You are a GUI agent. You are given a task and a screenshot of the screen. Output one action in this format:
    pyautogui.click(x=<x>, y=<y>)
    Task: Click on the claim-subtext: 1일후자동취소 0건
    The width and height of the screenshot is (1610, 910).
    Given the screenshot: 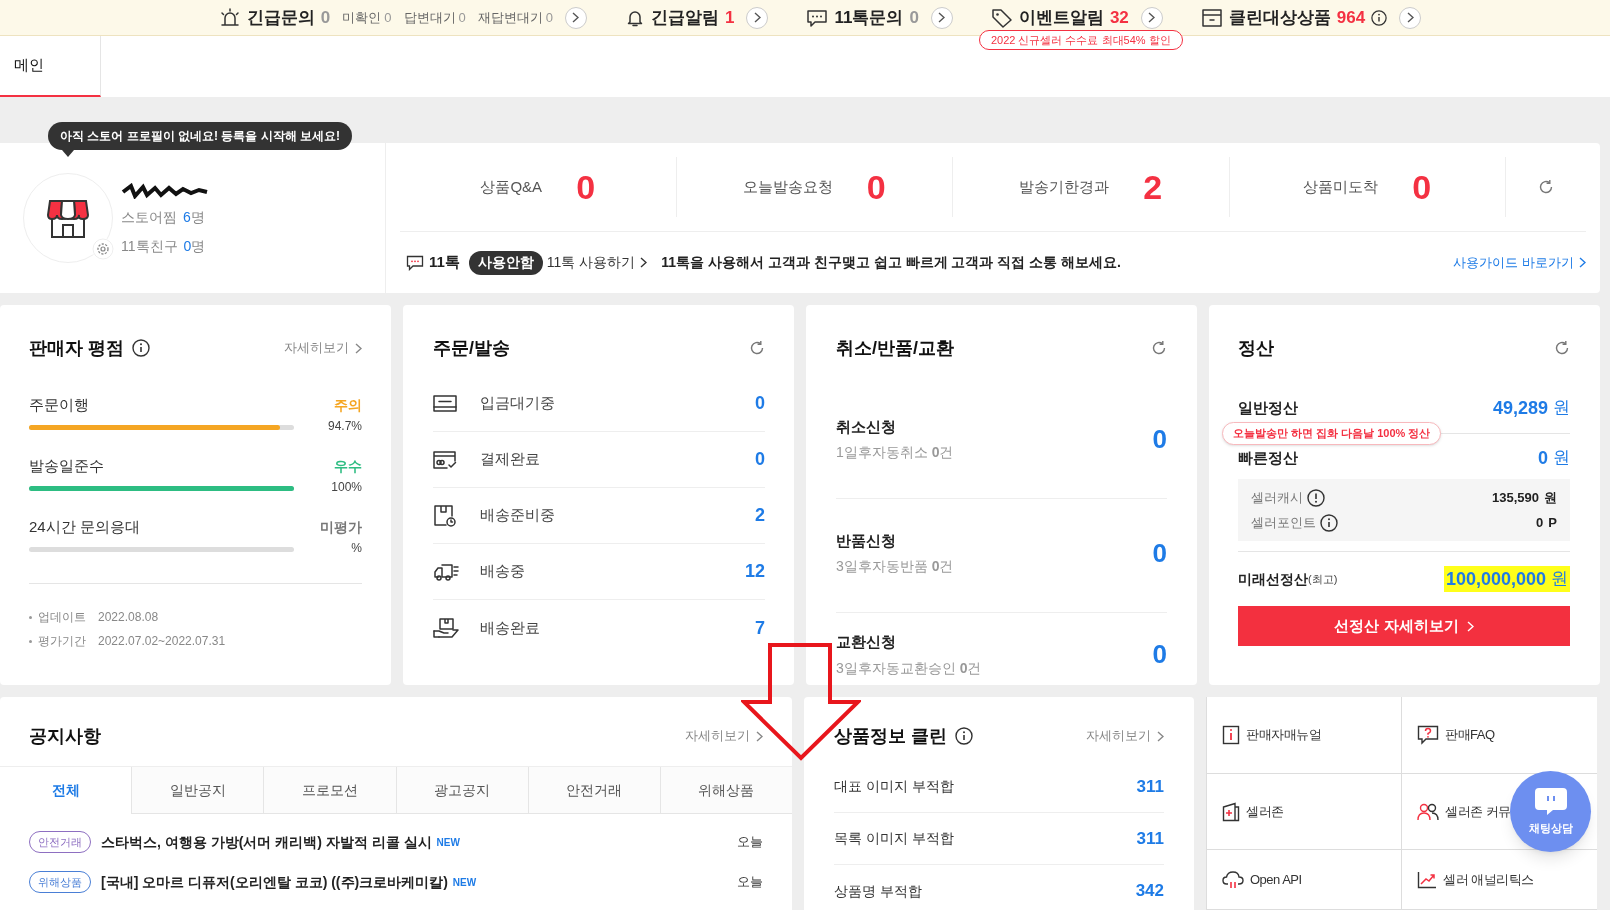 What is the action you would take?
    pyautogui.click(x=895, y=453)
    